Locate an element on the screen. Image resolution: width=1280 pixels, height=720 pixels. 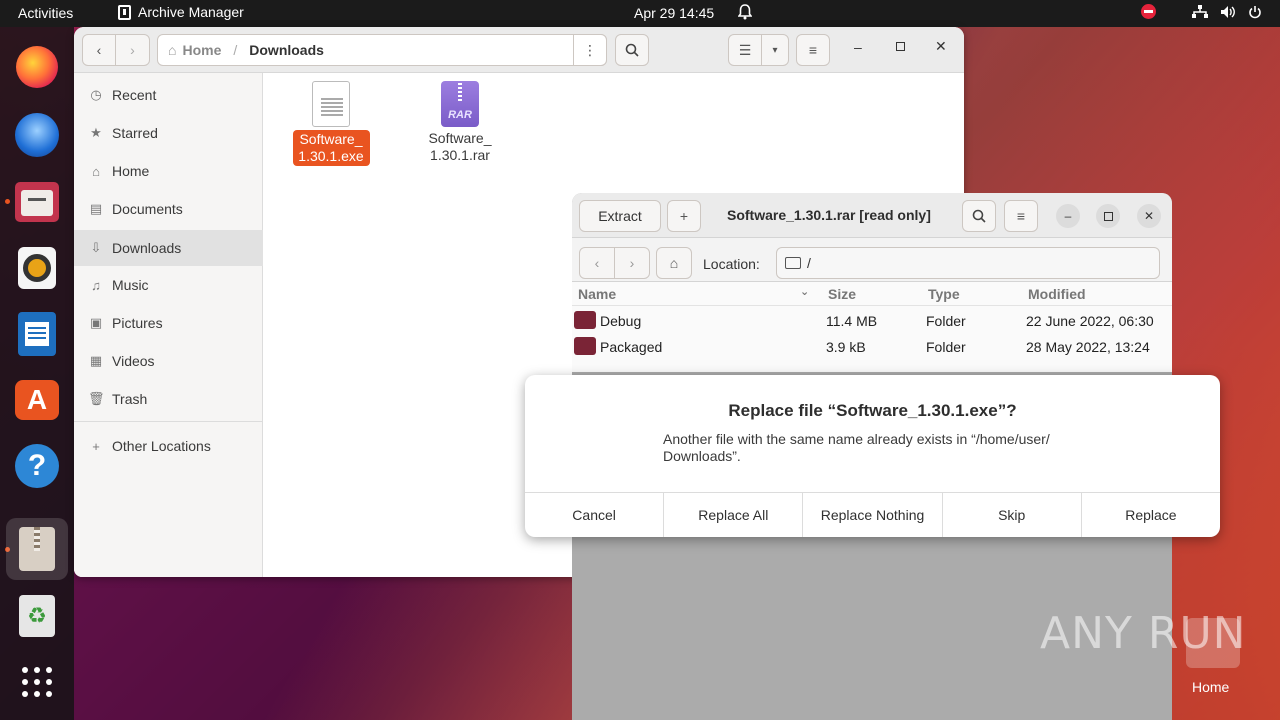
sidebar-item-documents: ▤ Documents is located at coordinates (168, 209).